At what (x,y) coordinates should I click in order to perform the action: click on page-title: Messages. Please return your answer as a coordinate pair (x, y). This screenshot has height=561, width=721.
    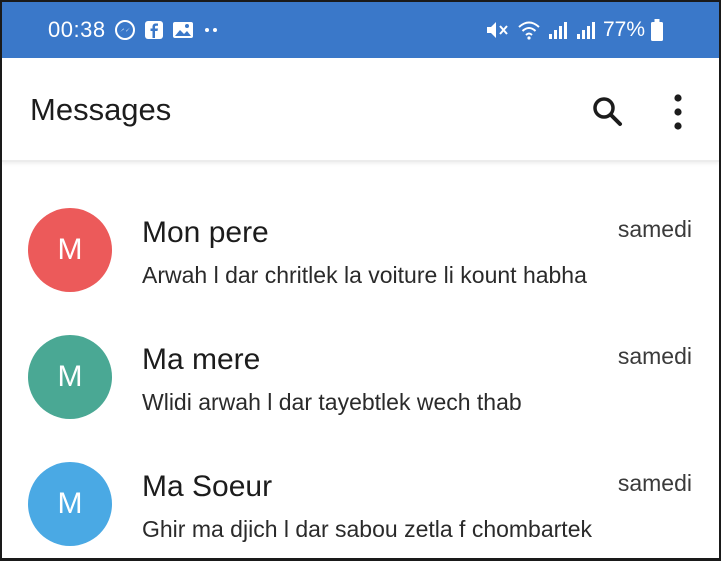
    Looking at the image, I should click on (101, 109).